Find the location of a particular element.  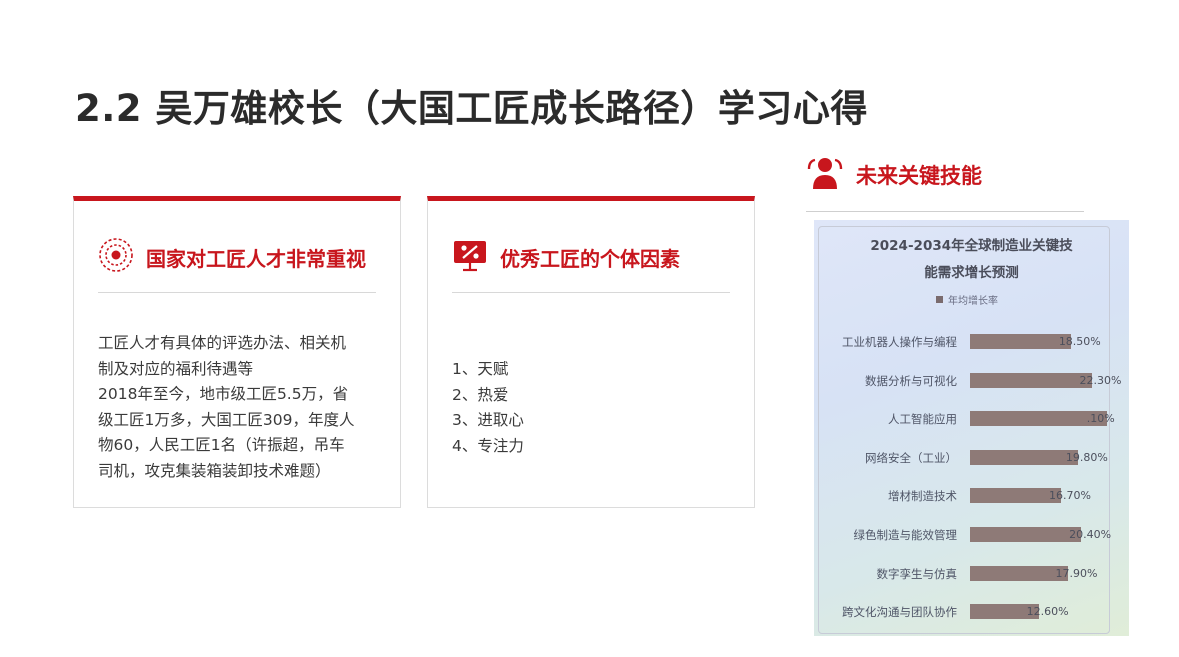

bar-category-label: 工业机器人操作与编程 is located at coordinates (899, 342).